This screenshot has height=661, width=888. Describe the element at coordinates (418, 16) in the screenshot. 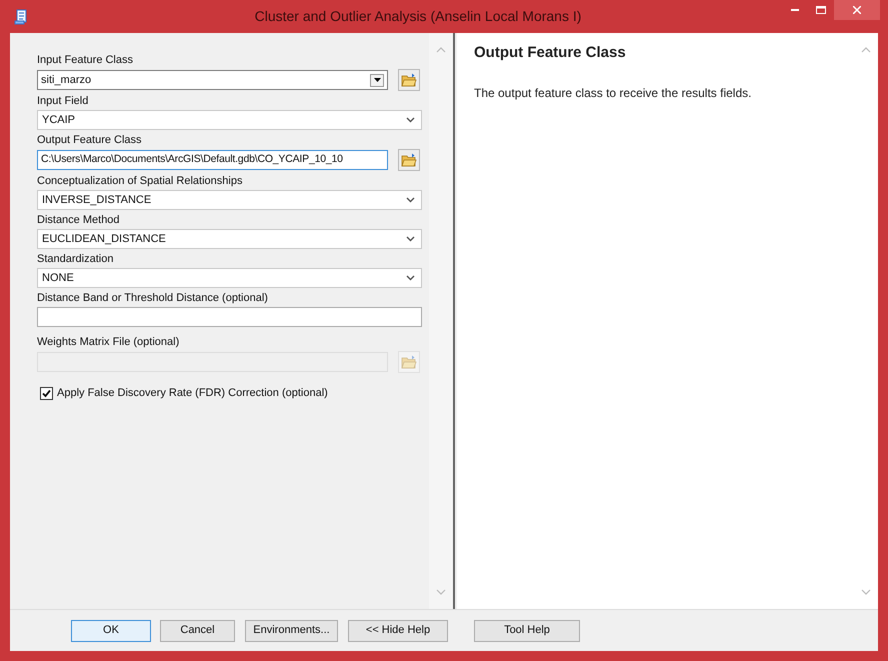

I see `window-title: Cluster and Outlier Analysis (Anselin Local Morans I)` at that location.